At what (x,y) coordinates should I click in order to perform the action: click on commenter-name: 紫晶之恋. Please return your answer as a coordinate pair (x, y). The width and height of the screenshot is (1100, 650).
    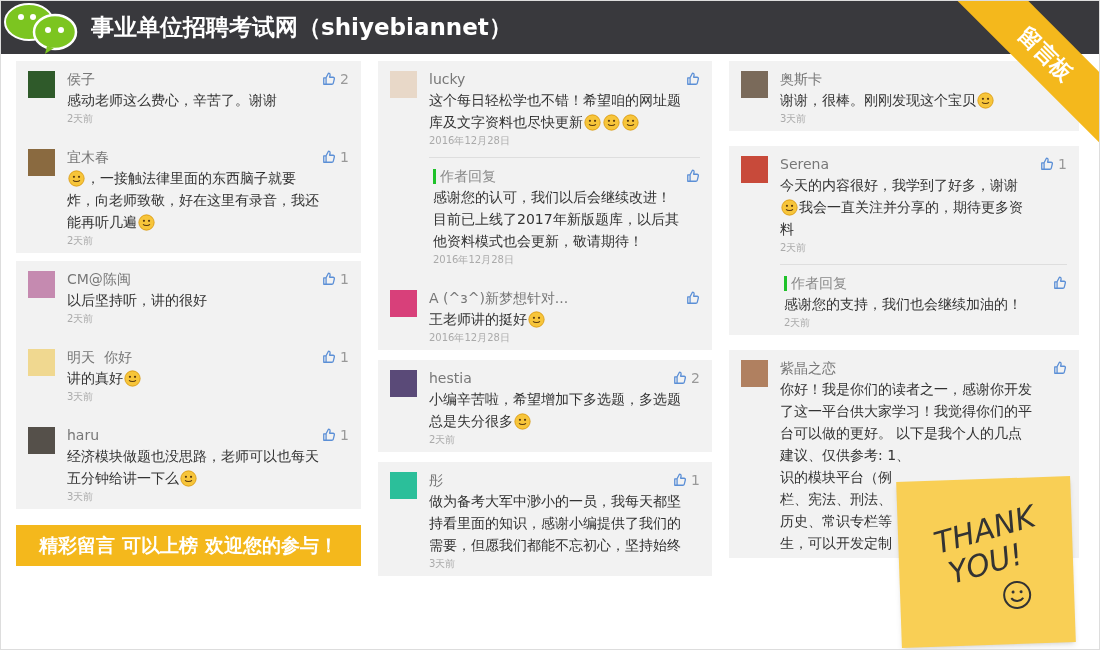
    Looking at the image, I should click on (808, 368).